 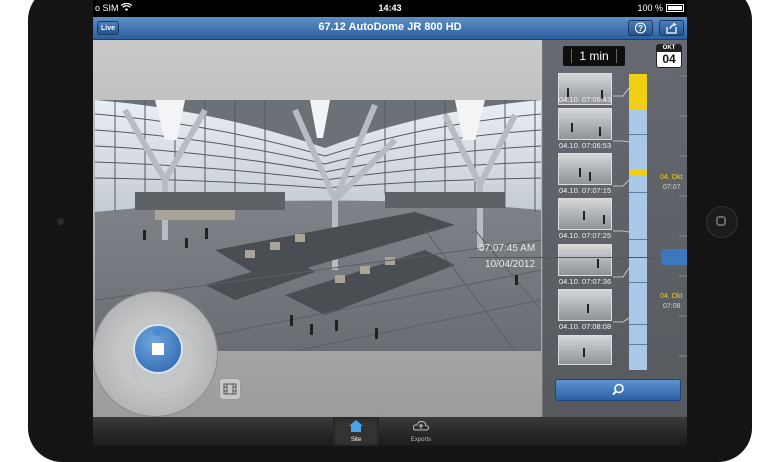 What do you see at coordinates (390, 431) in the screenshot?
I see `tab-bar: Site Exports` at bounding box center [390, 431].